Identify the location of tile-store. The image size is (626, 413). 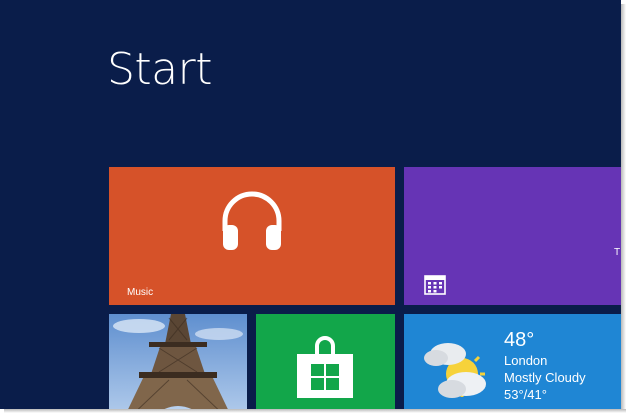
(325, 361).